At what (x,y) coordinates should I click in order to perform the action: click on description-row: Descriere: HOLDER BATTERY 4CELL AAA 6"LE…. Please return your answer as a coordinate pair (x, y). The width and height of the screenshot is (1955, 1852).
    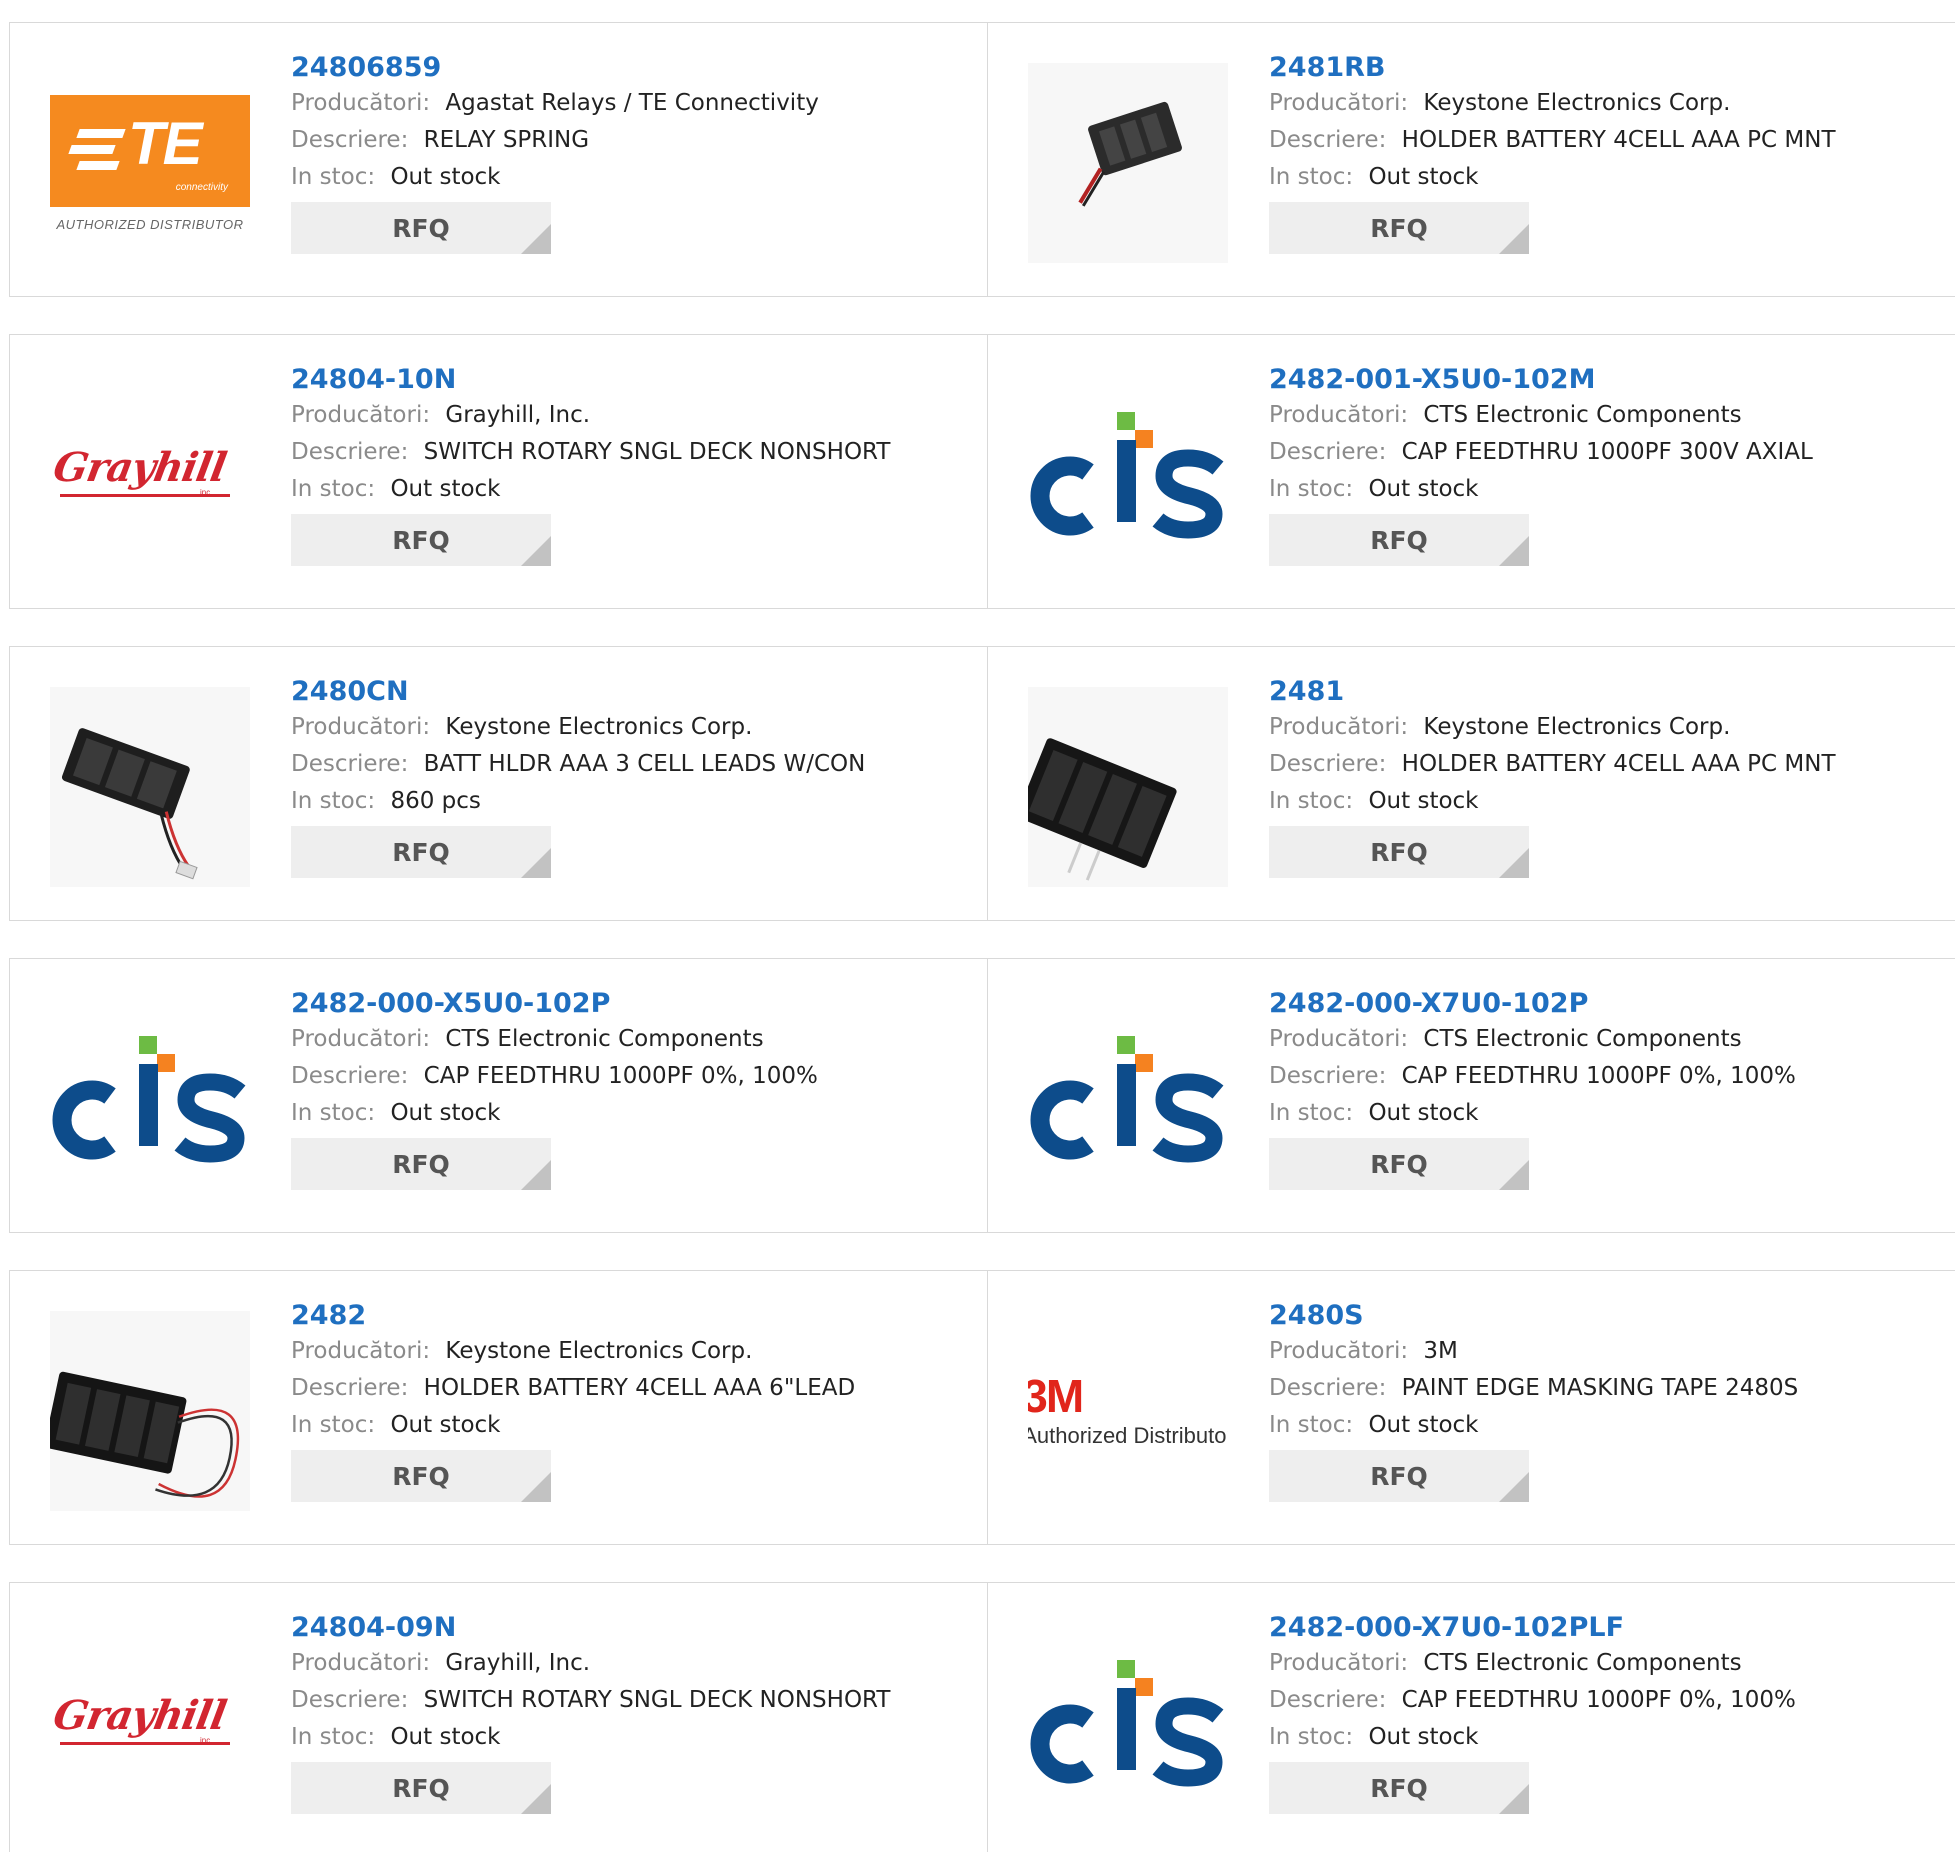
    Looking at the image, I should click on (633, 1388).